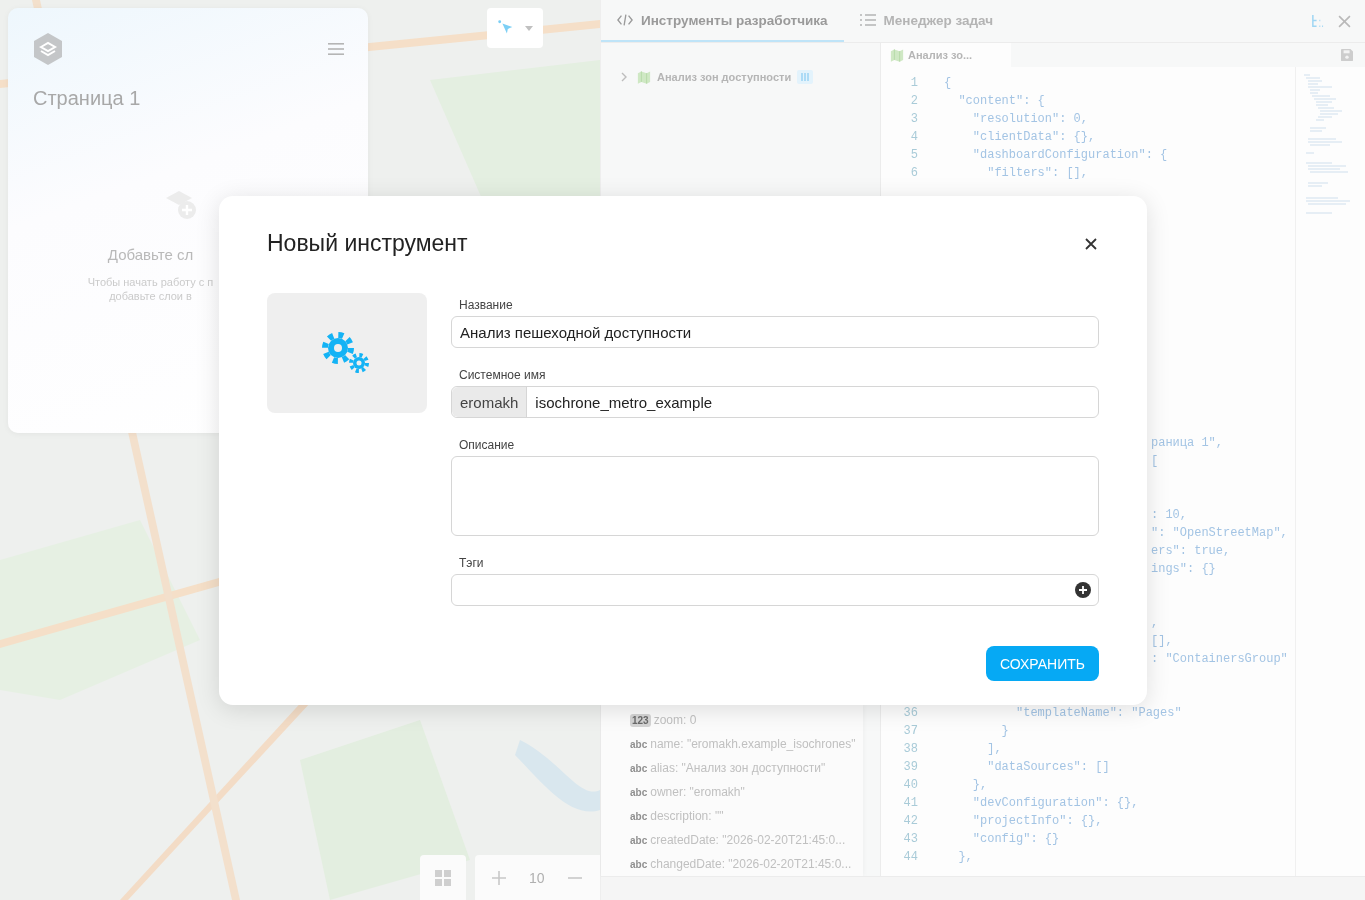  What do you see at coordinates (913, 83) in the screenshot?
I see `line-number: 1` at bounding box center [913, 83].